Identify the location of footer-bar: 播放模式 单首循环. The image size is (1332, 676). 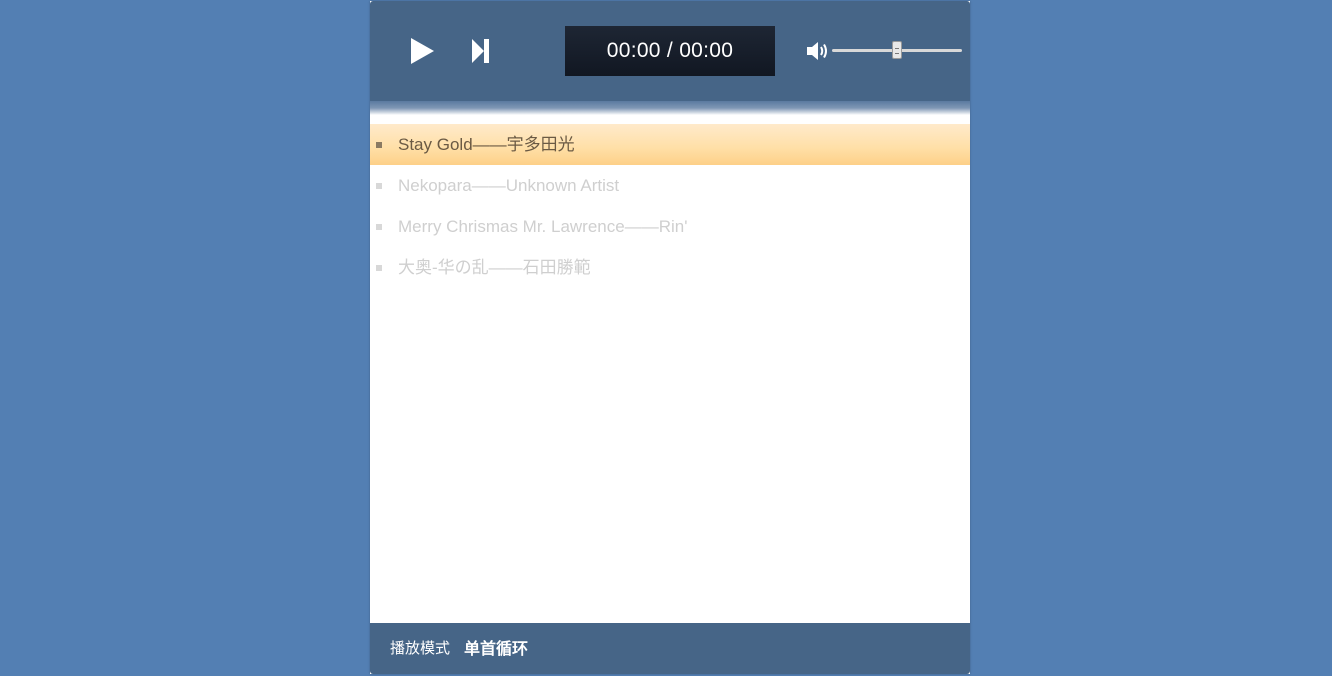
(670, 648).